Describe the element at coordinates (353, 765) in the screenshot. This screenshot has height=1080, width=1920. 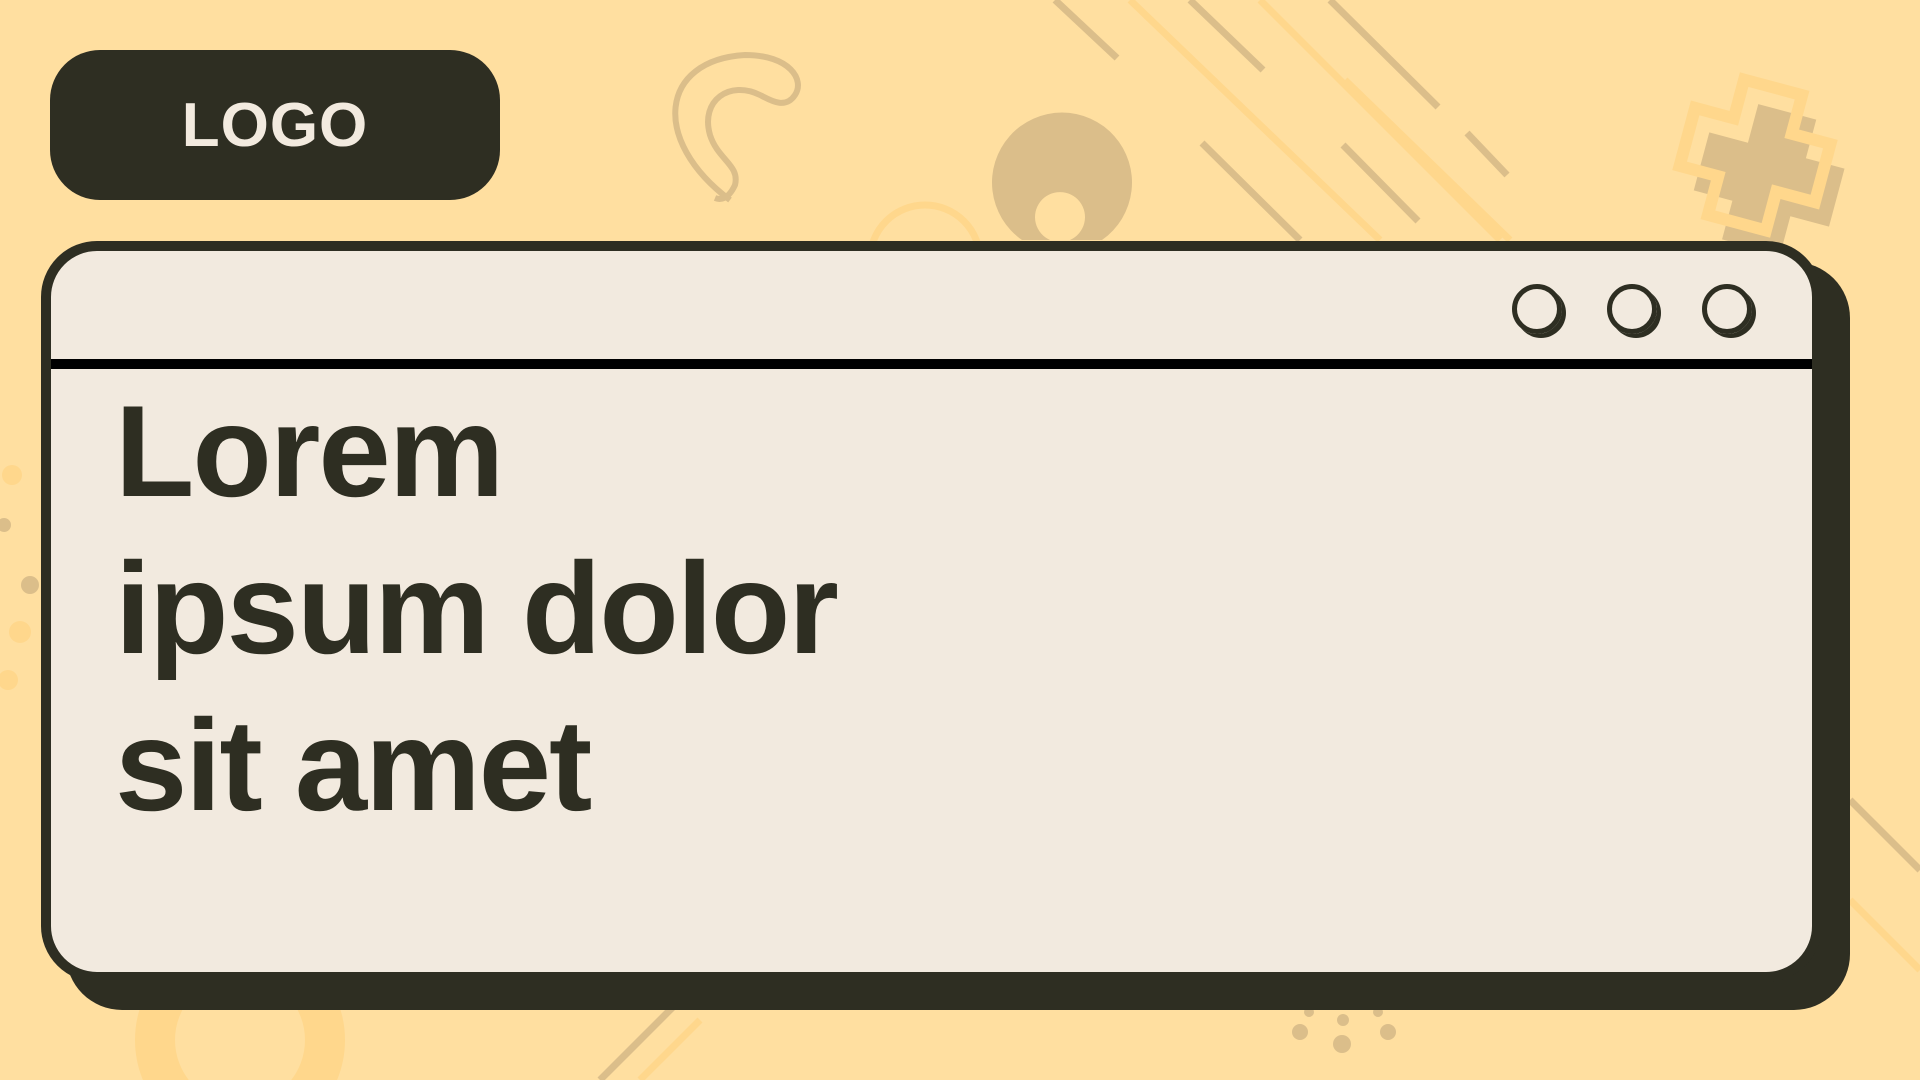
I see `headline-line-3: sit amet` at that location.